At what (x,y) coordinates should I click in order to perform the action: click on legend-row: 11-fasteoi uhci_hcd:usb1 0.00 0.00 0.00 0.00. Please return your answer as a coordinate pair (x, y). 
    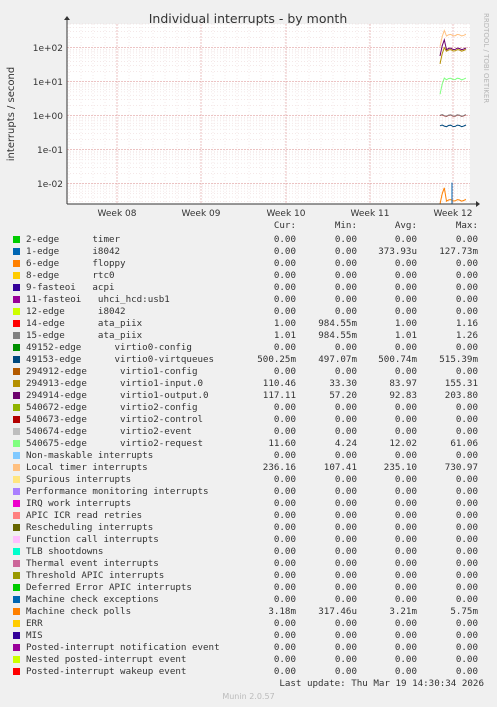
    Looking at the image, I should click on (248, 300).